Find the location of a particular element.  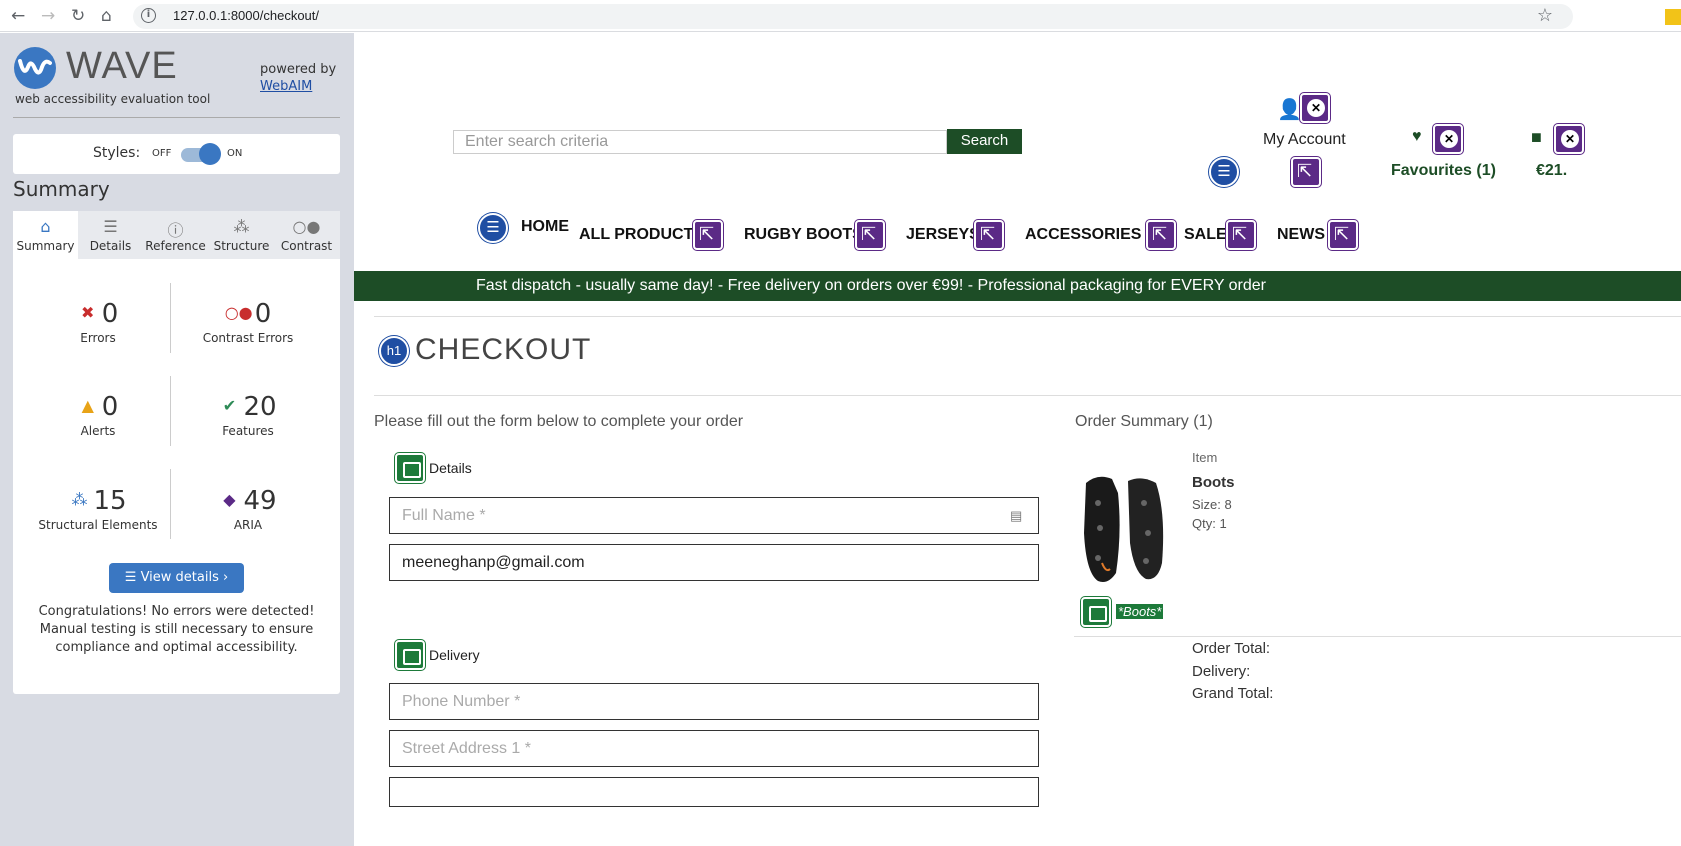

nav-accessories: ACCESSORIES is located at coordinates (1083, 235).